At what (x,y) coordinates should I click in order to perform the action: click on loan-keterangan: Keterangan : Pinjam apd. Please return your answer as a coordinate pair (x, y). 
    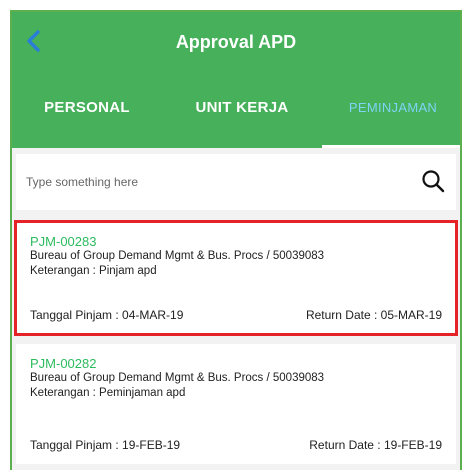
    Looking at the image, I should click on (93, 271).